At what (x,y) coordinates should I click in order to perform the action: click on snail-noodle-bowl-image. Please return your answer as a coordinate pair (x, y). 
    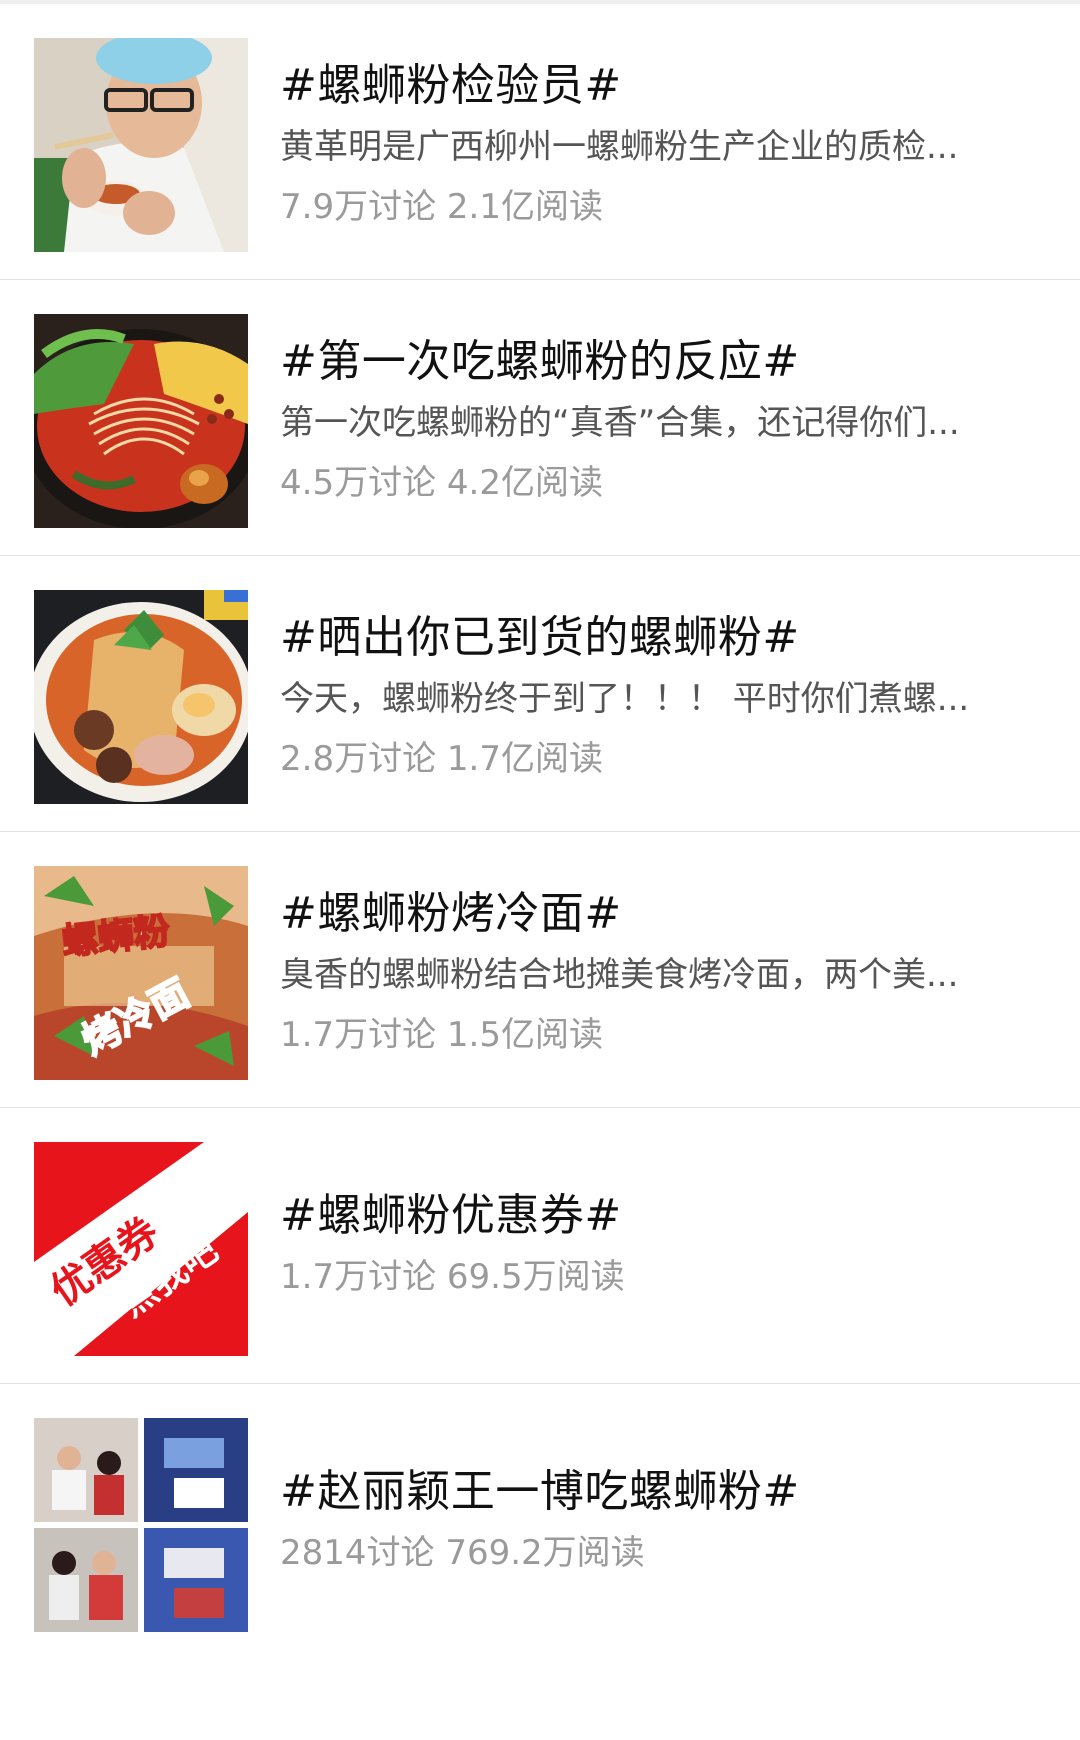
    Looking at the image, I should click on (141, 697).